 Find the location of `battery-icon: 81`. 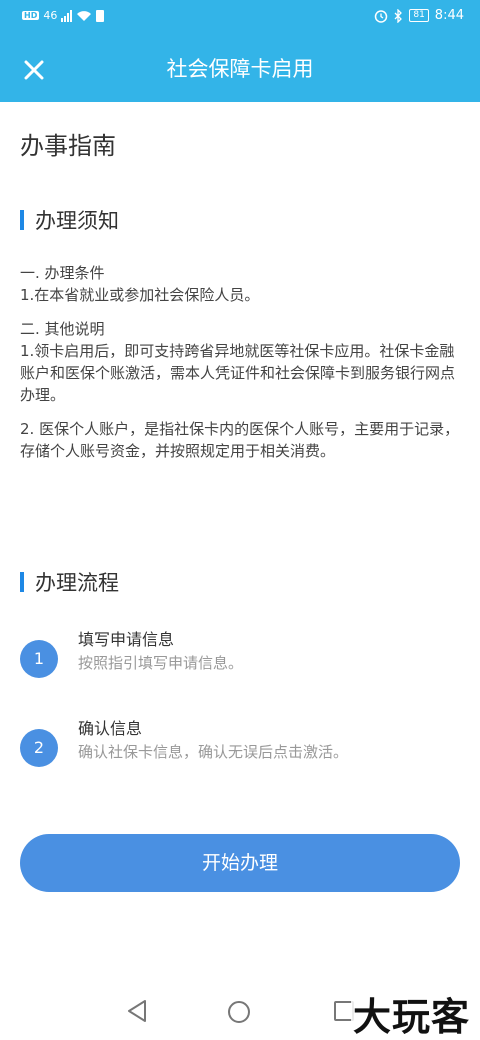

battery-icon: 81 is located at coordinates (419, 15).